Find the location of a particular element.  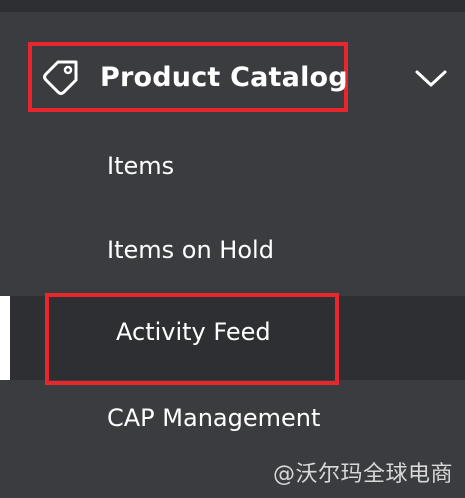

nav-item-label: CAP Management is located at coordinates (214, 418).